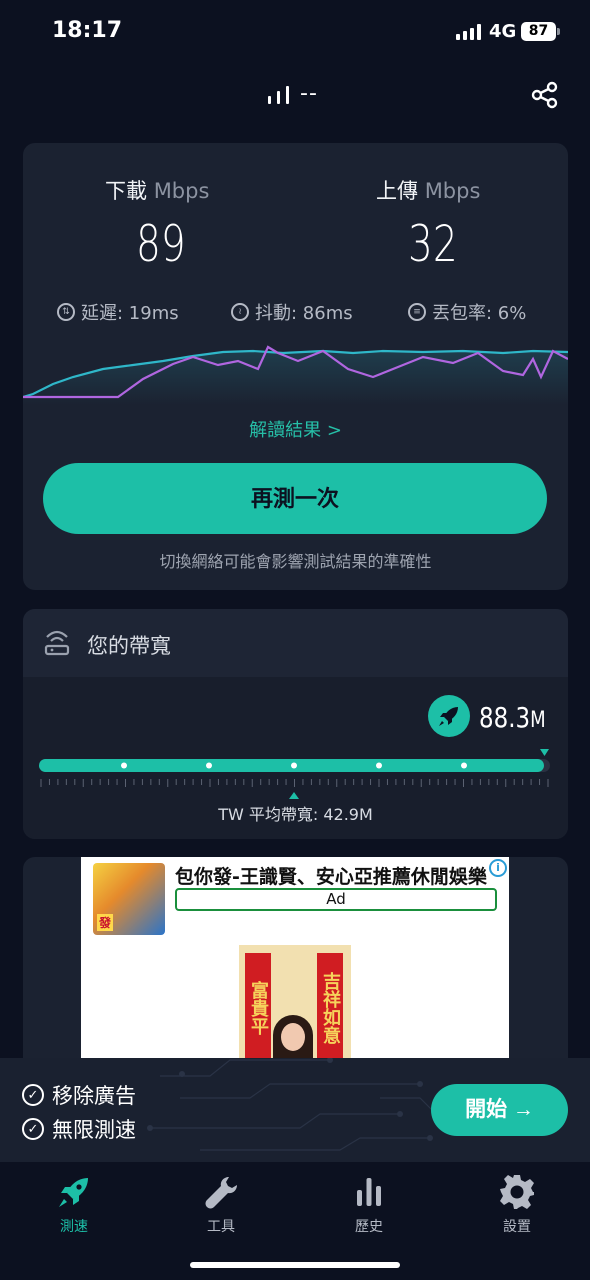 This screenshot has width=590, height=1280. What do you see at coordinates (87, 30) in the screenshot?
I see `status-time: 18:17` at bounding box center [87, 30].